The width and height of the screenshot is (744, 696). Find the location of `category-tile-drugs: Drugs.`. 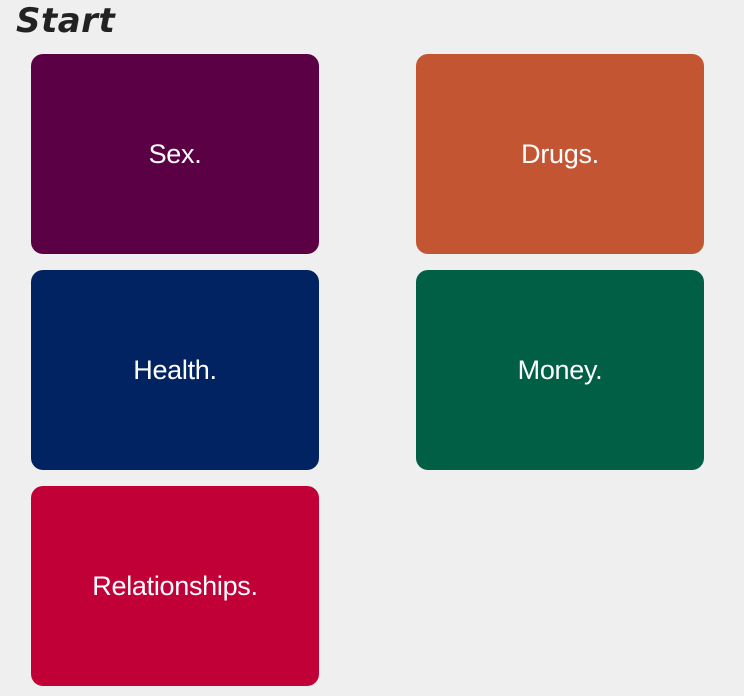

category-tile-drugs: Drugs. is located at coordinates (560, 154).